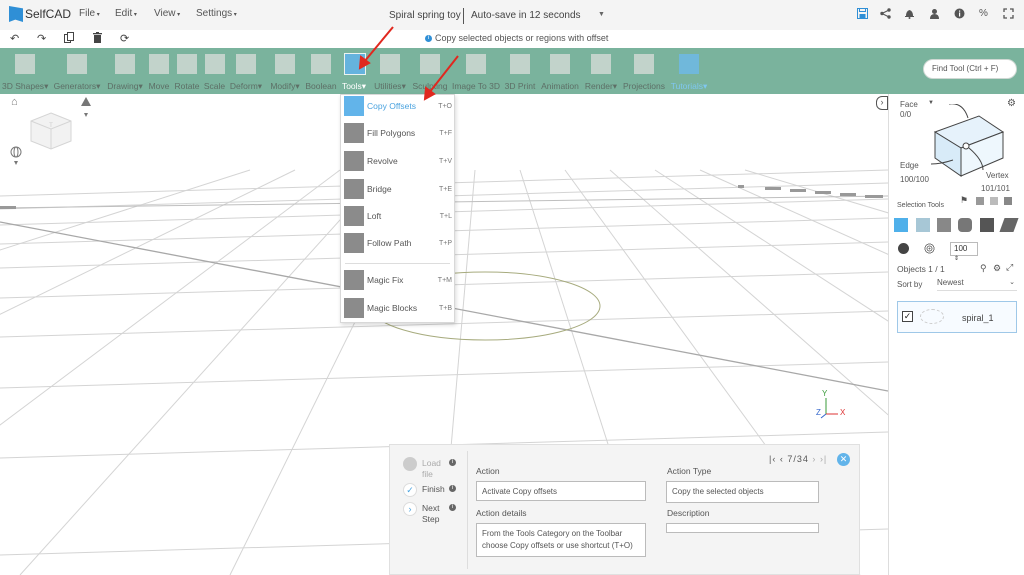 The width and height of the screenshot is (1024, 575). Describe the element at coordinates (921, 269) in the screenshot. I see `objects-count: Objects 1 / 1` at that location.